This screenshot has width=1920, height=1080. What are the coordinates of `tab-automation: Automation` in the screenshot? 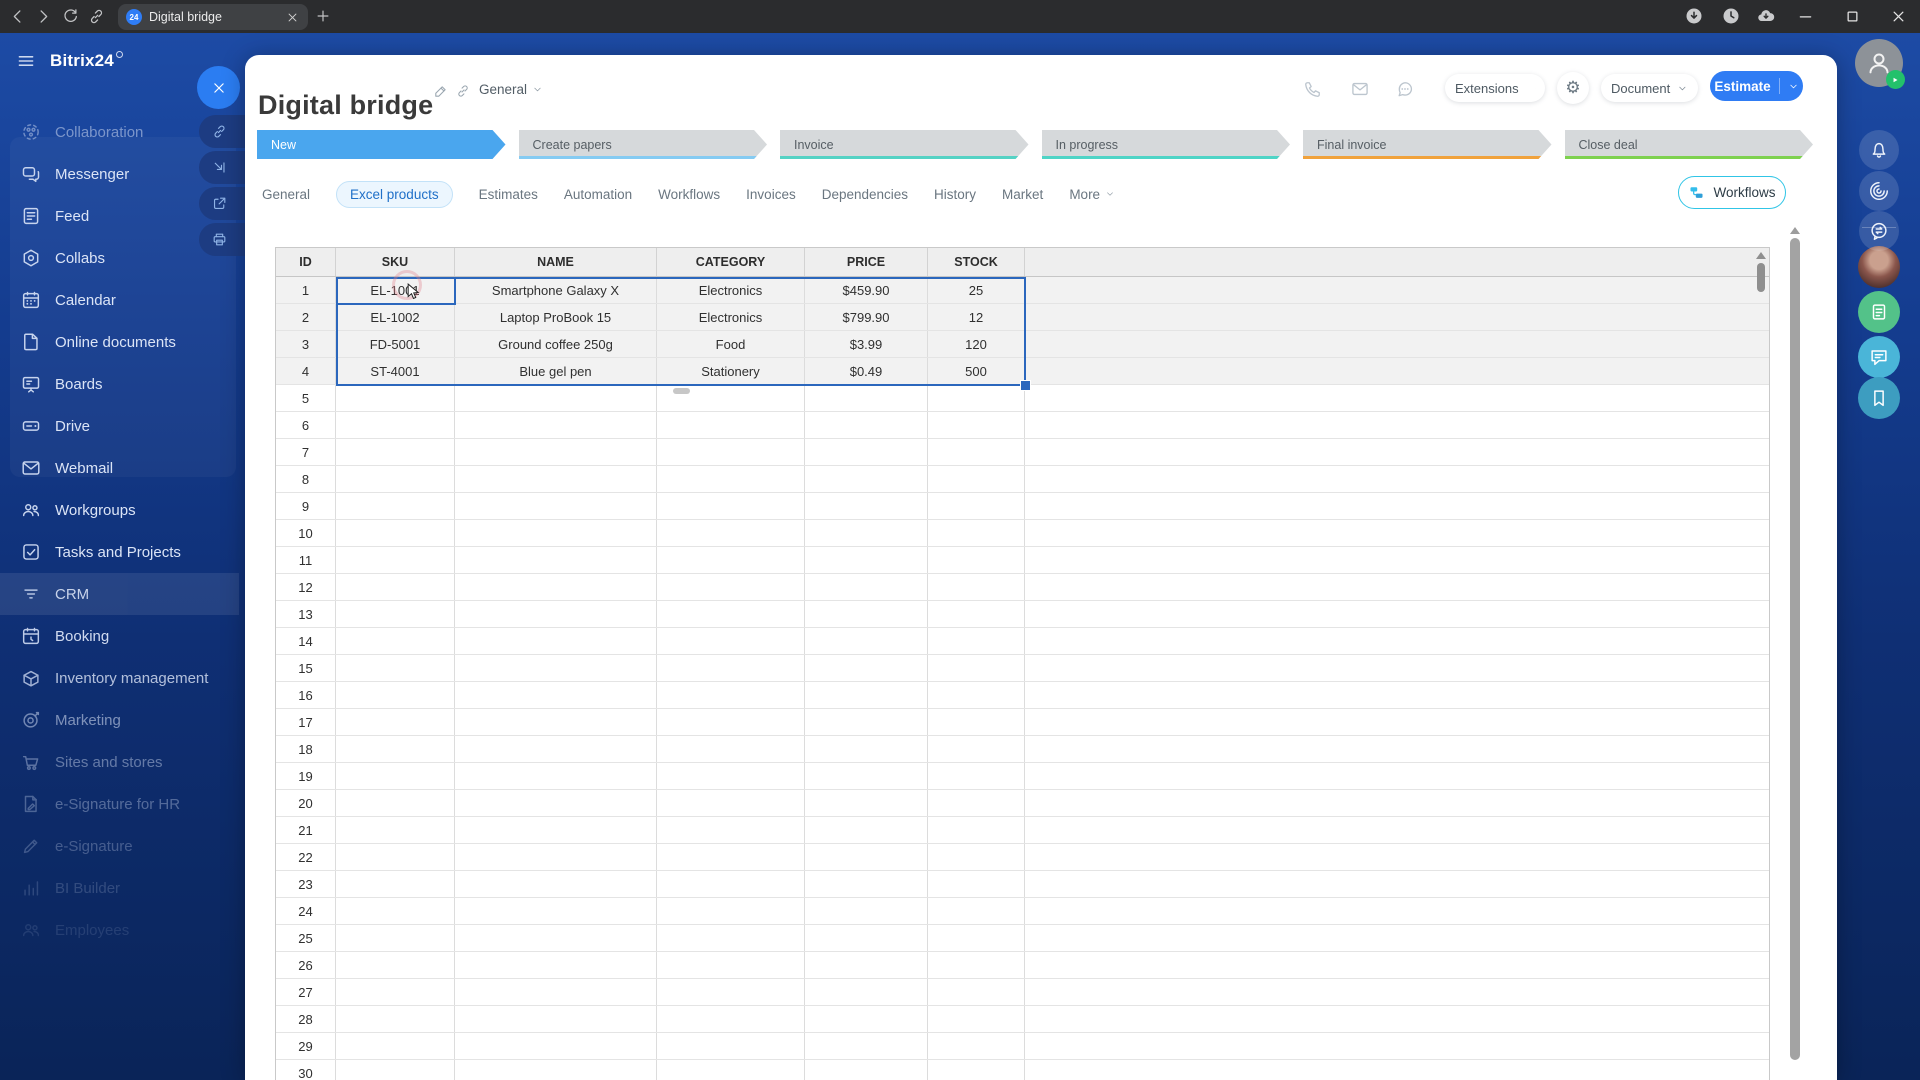 It's located at (598, 194).